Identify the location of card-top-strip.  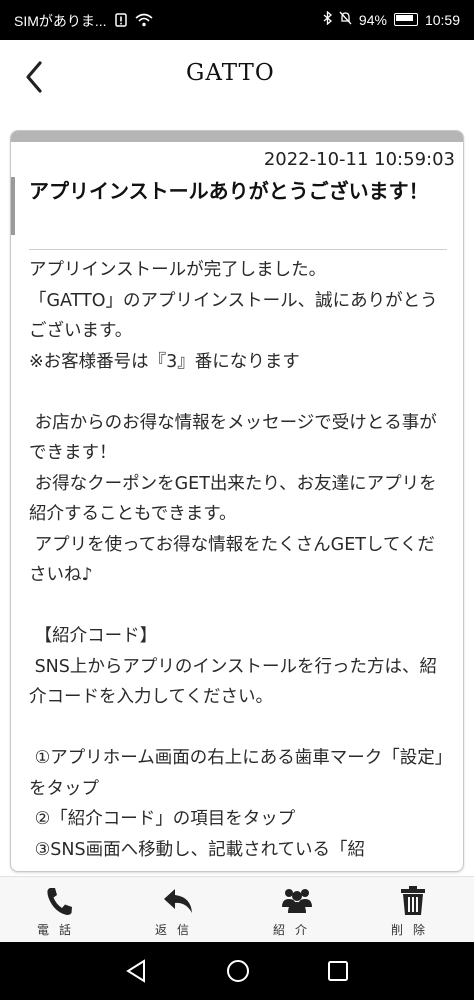
(237, 136).